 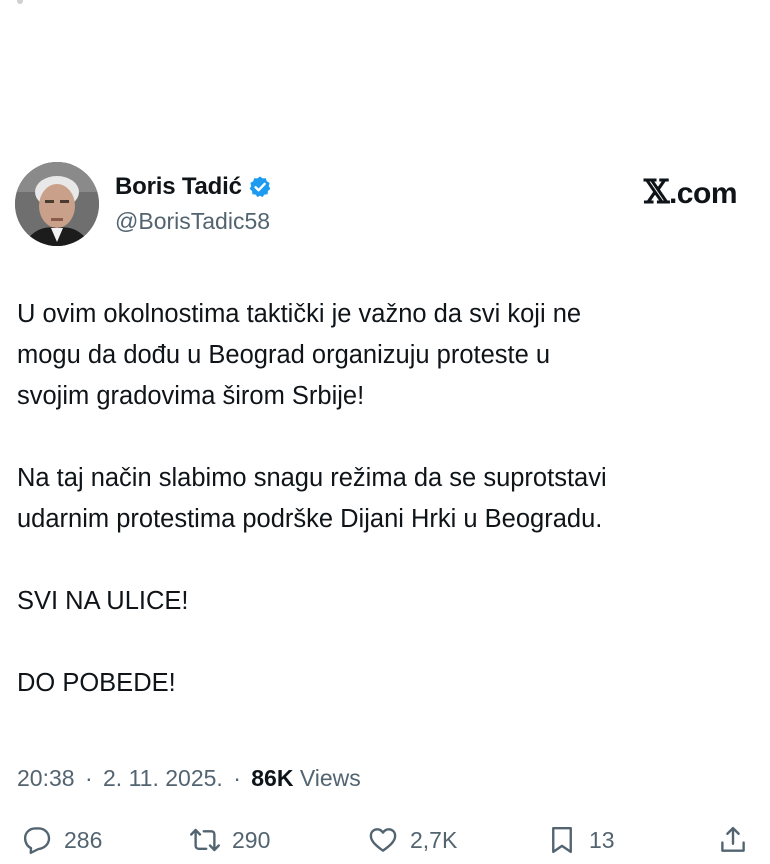 What do you see at coordinates (272, 778) in the screenshot?
I see `views-count: 86K` at bounding box center [272, 778].